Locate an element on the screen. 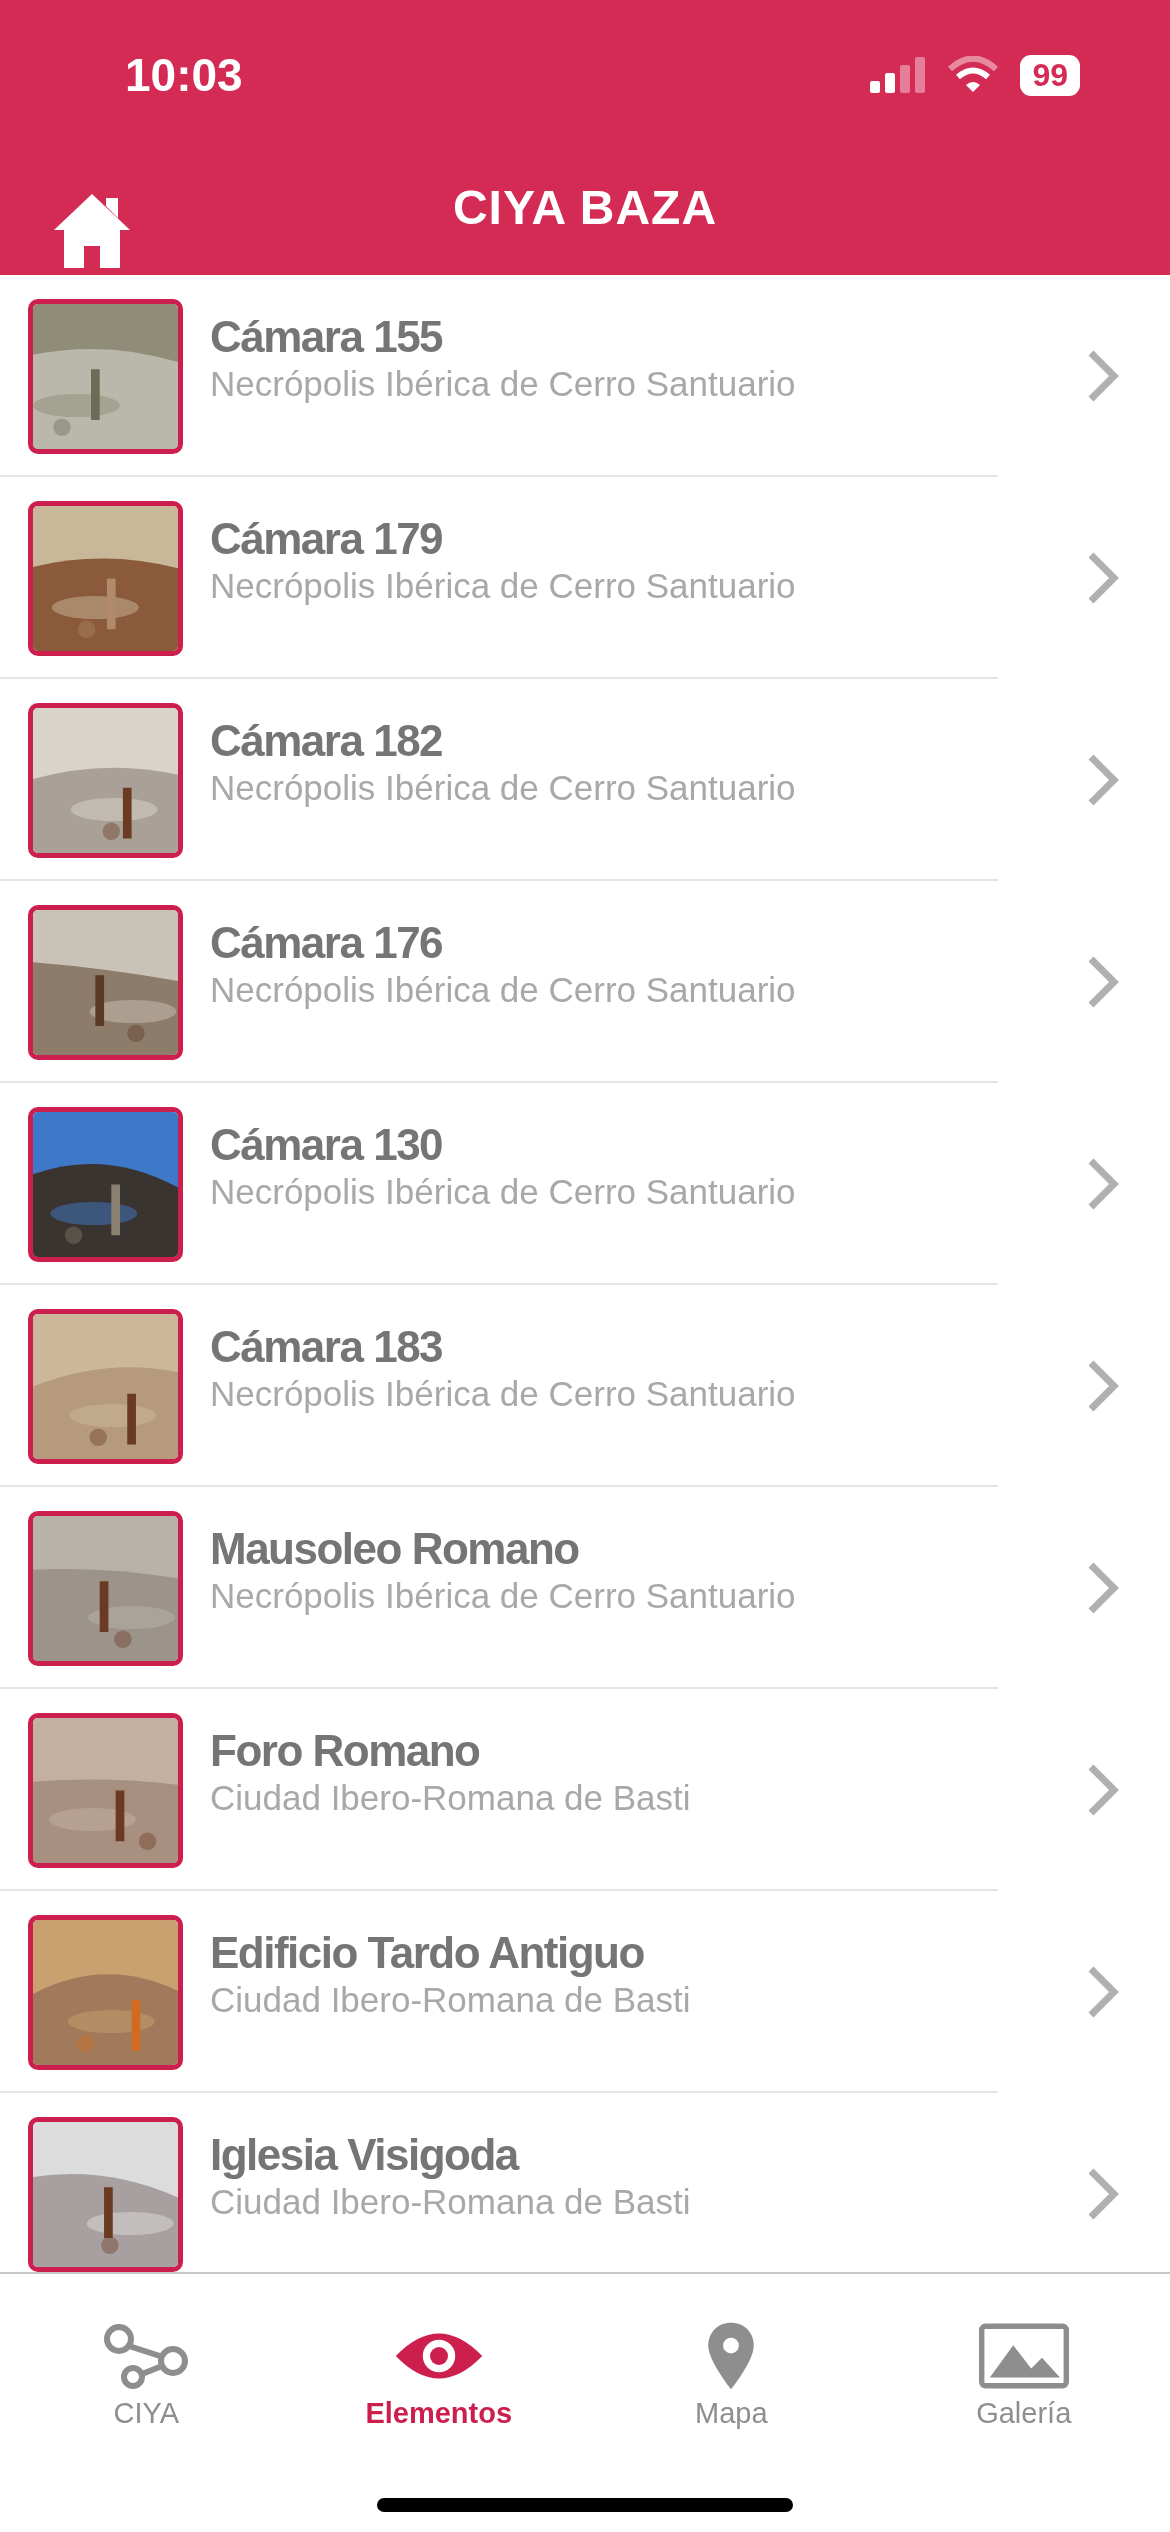  nav-title: CIYA BAZA is located at coordinates (585, 207).